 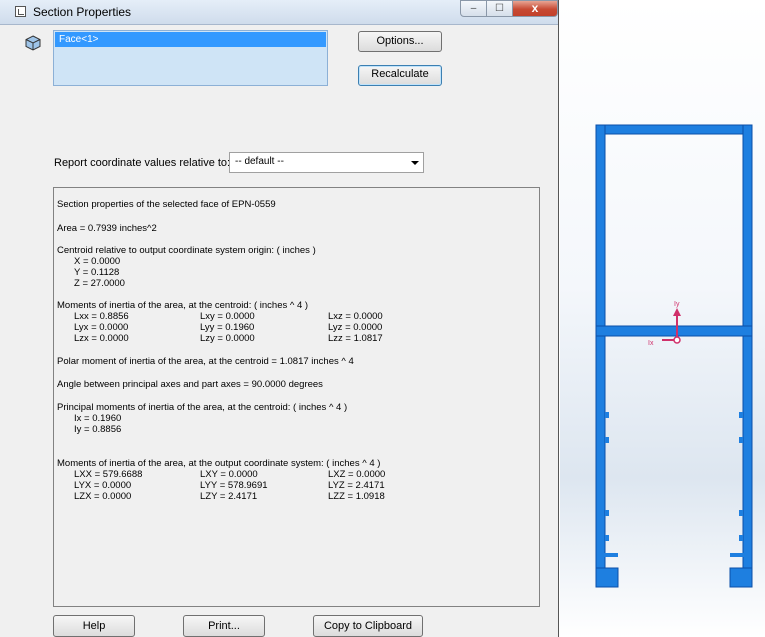 What do you see at coordinates (94, 626) in the screenshot?
I see `help-button: Help` at bounding box center [94, 626].